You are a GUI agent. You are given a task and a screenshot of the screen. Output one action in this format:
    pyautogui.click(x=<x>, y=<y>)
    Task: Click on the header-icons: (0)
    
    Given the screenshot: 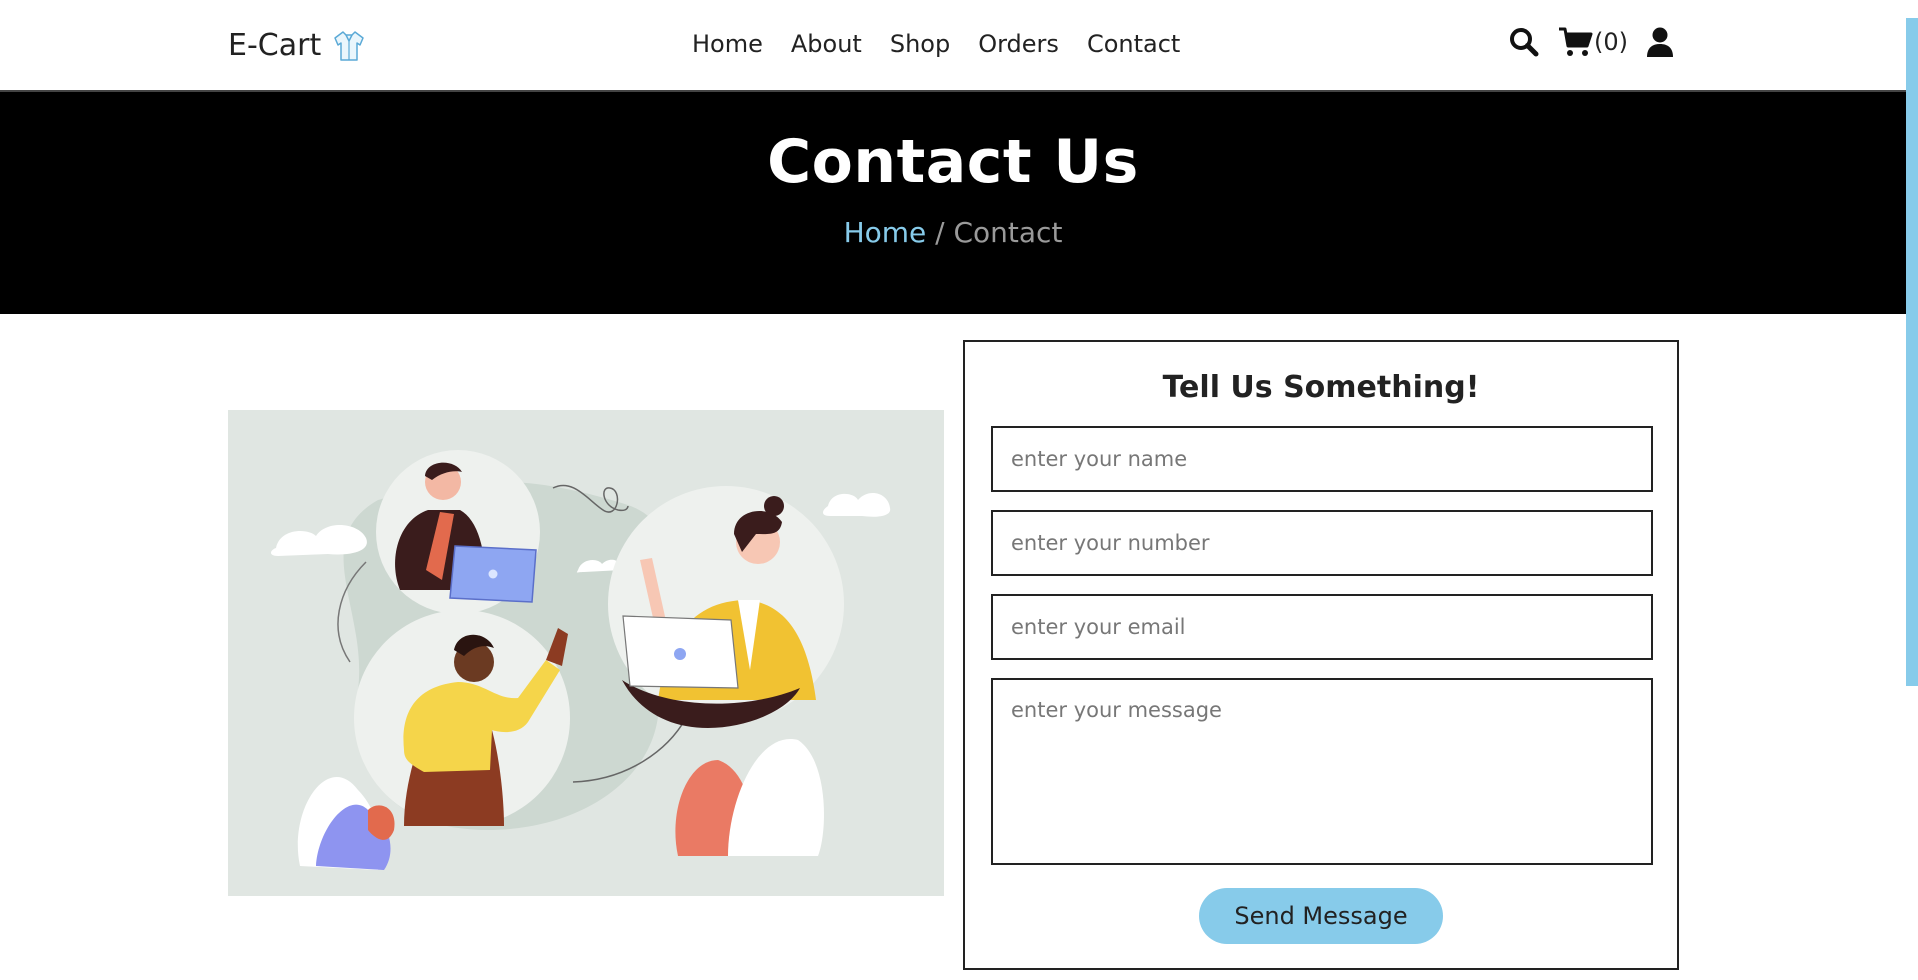 What is the action you would take?
    pyautogui.click(x=1591, y=42)
    